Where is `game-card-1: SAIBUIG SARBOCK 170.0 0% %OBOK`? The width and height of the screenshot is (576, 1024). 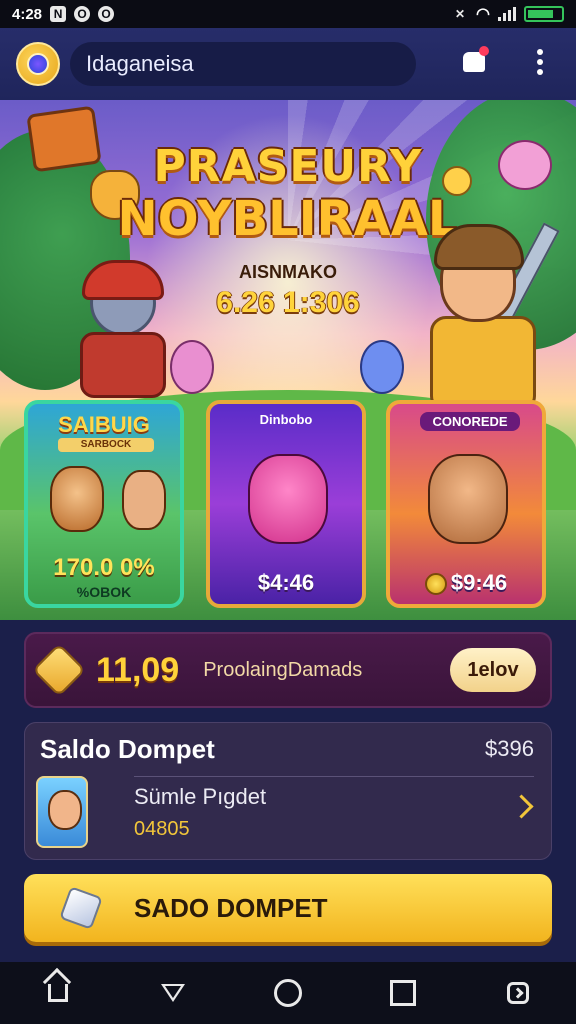
game-card-1: SAIBUIG SARBOCK 170.0 0% %OBOK is located at coordinates (104, 504).